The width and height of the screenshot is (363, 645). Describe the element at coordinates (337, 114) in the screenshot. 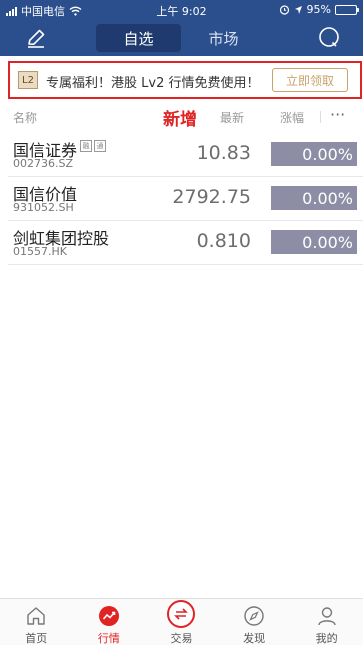

I see `more-columns-button: ···` at that location.